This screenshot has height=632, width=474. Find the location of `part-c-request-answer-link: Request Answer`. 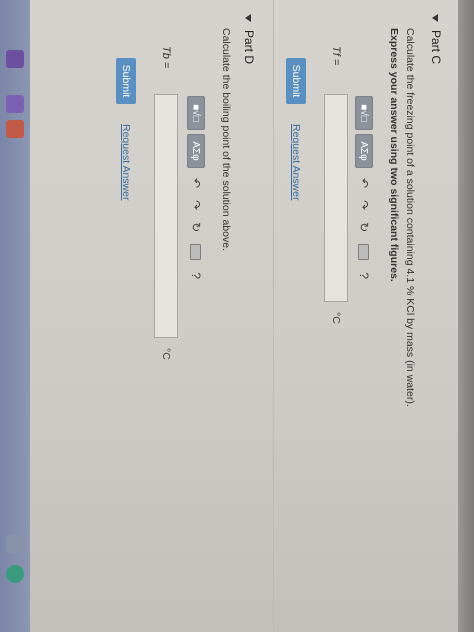

part-c-request-answer-link: Request Answer is located at coordinates (296, 162).